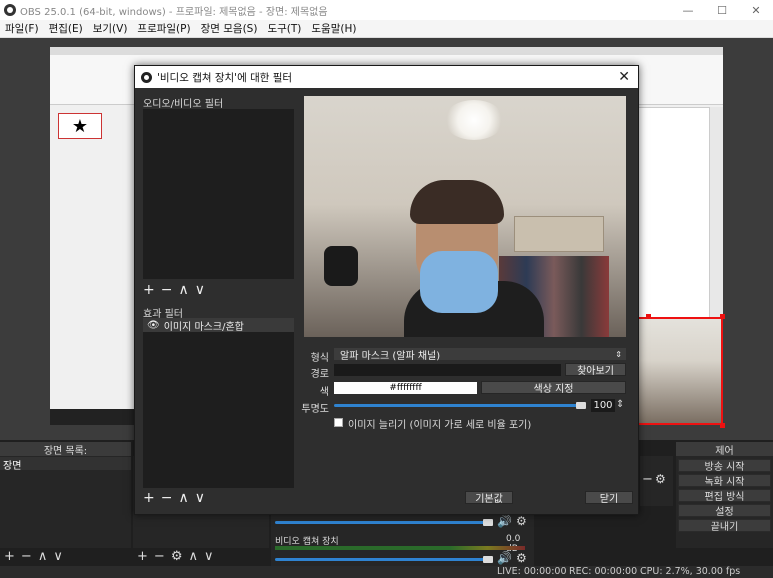 Image resolution: width=773 pixels, height=578 pixels. I want to click on color-value: #ffffffff, so click(405, 388).